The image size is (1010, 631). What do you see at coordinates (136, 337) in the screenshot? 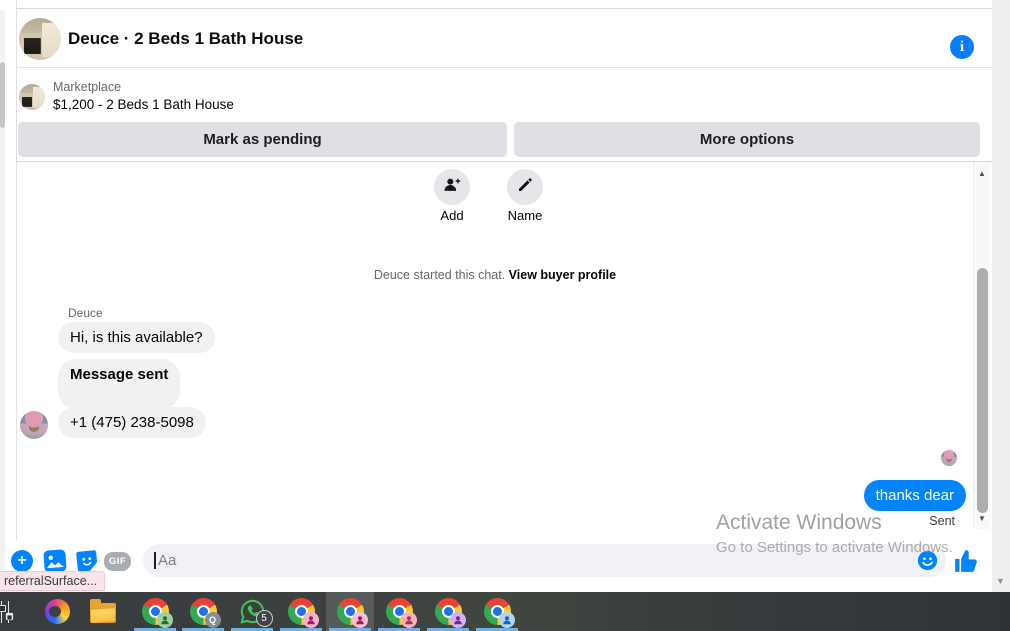
I see `message-bubble: Hi, is this available?` at bounding box center [136, 337].